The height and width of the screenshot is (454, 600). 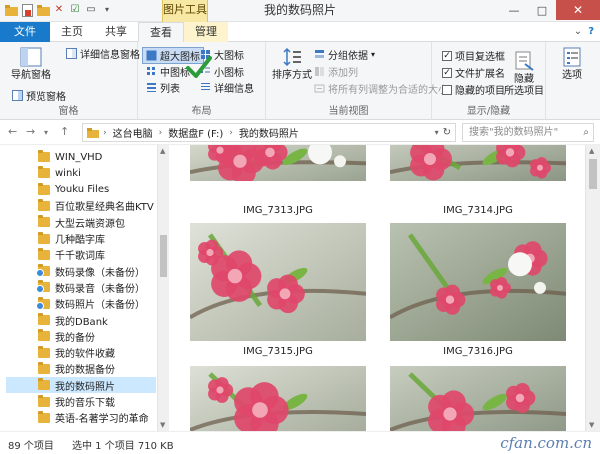 What do you see at coordinates (72, 32) in the screenshot?
I see `tab-home: 主页` at bounding box center [72, 32].